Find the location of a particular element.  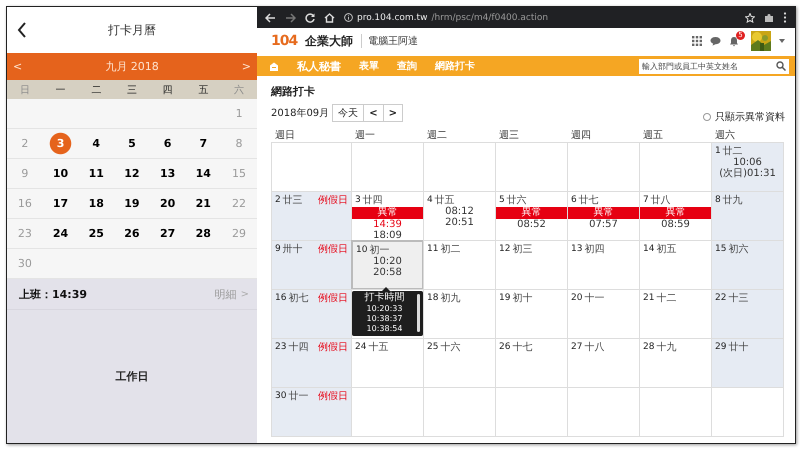

today-button: 今天 is located at coordinates (348, 113).